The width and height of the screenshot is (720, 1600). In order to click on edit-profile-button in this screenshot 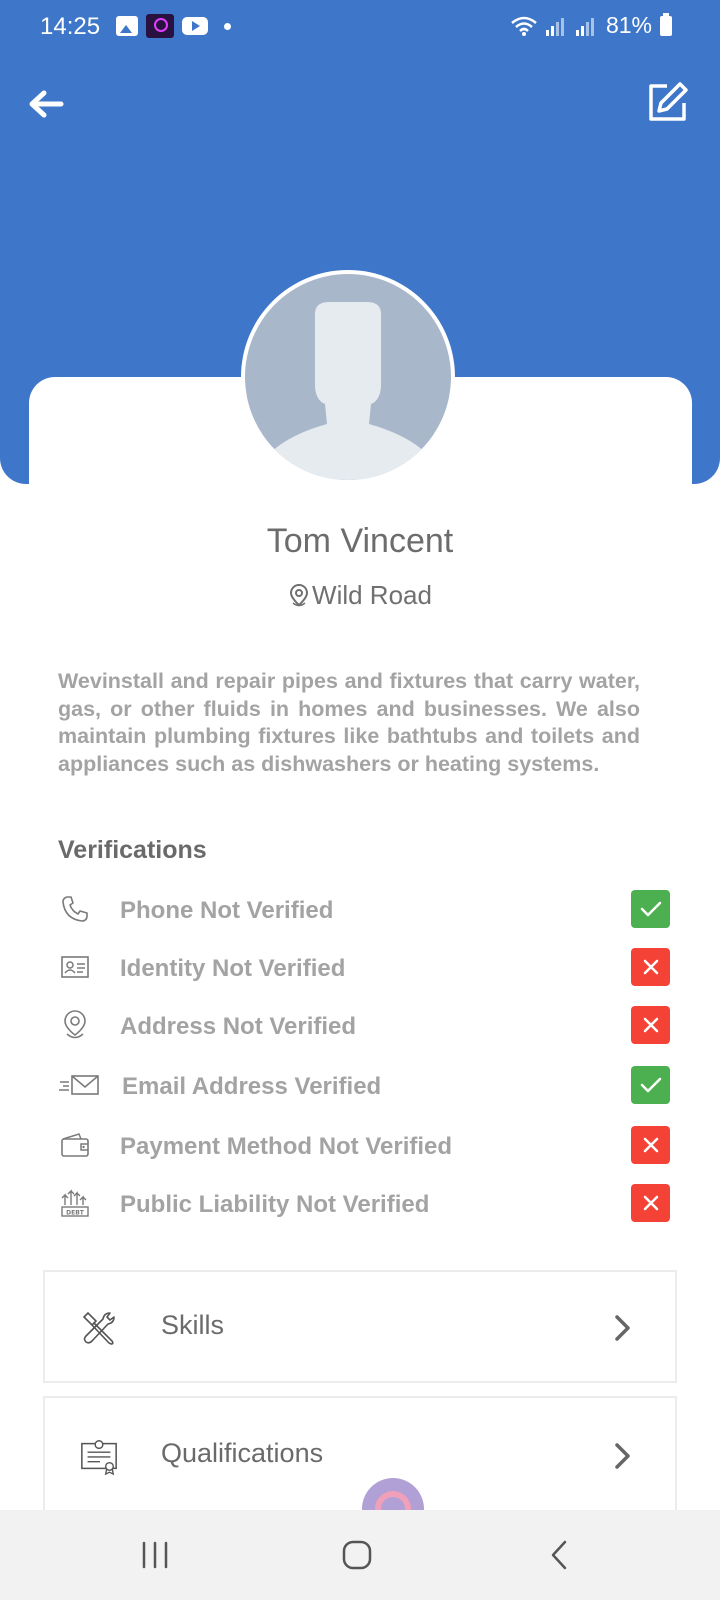, I will do `click(667, 103)`.